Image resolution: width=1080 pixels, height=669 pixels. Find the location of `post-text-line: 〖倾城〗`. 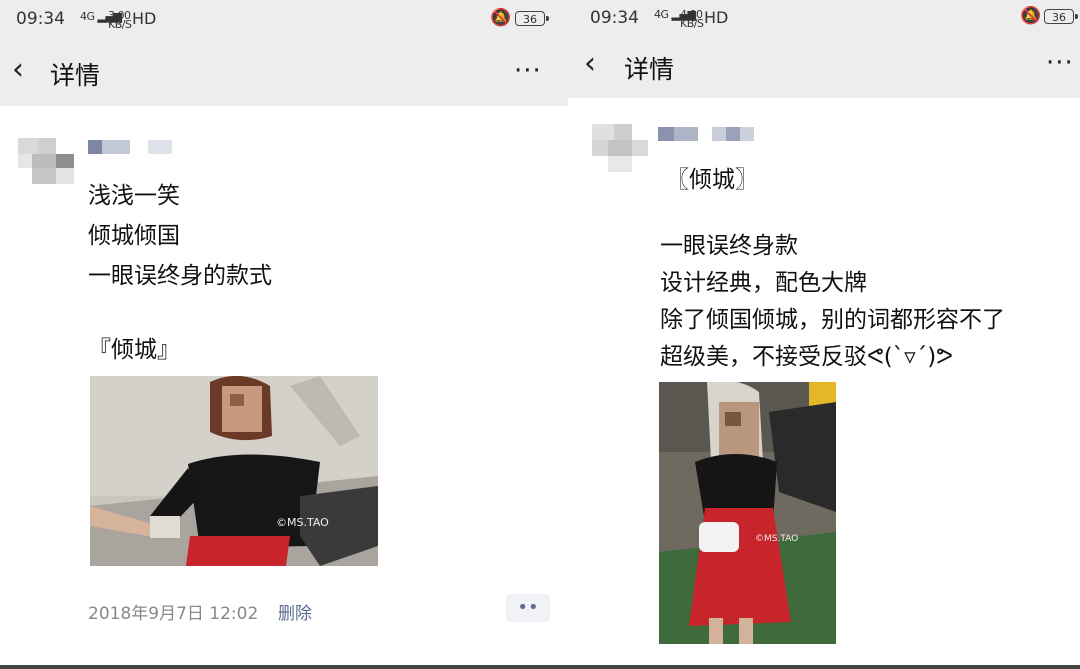

post-text-line: 〖倾城〗 is located at coordinates (712, 180).